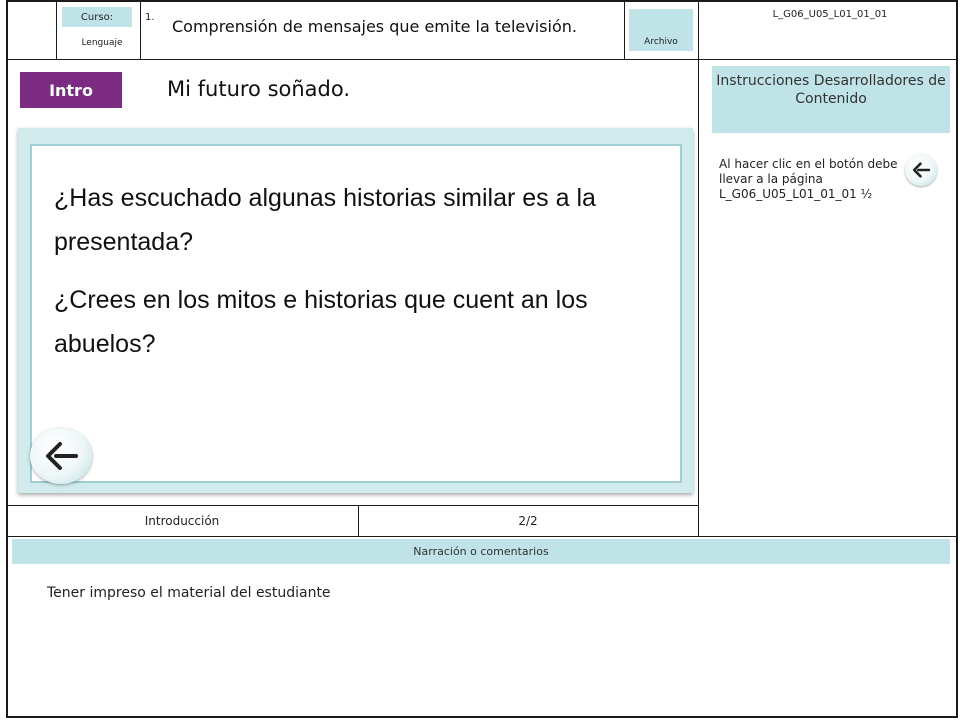  Describe the element at coordinates (957, 359) in the screenshot. I see `frame-right` at that location.